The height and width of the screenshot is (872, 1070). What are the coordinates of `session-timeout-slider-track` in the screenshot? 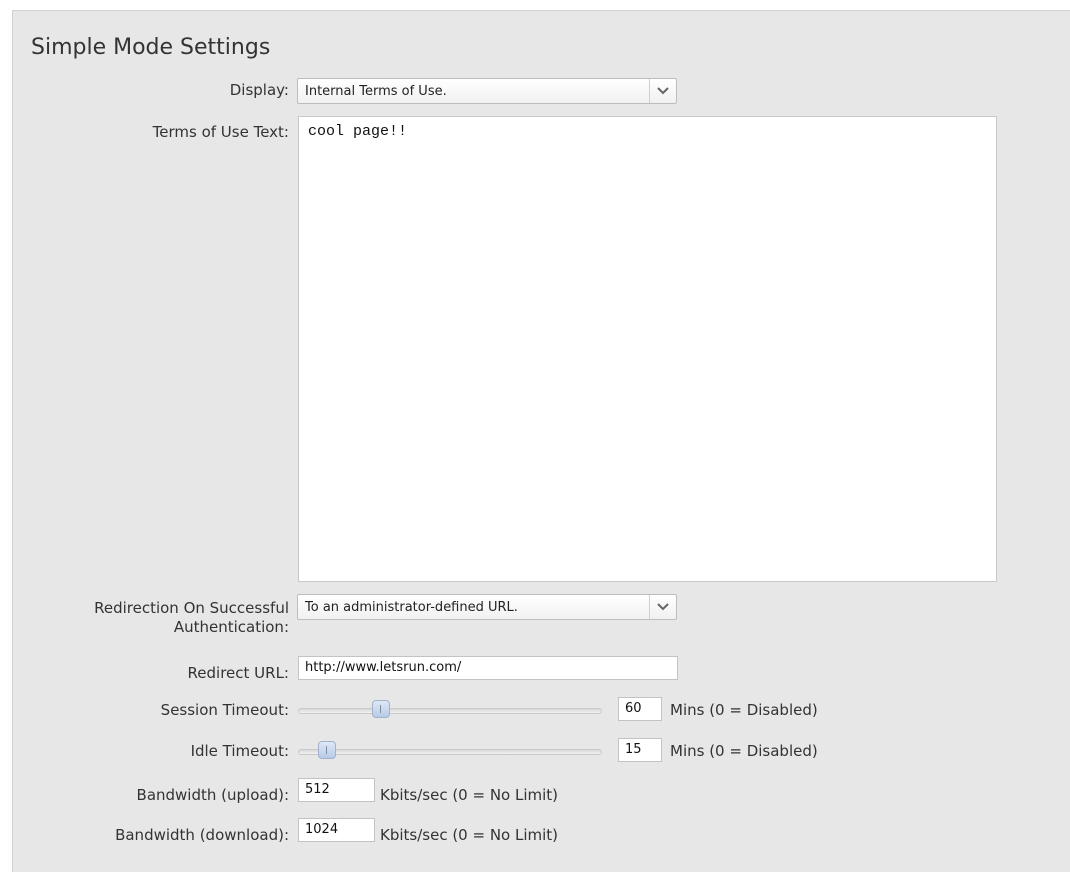 It's located at (450, 711).